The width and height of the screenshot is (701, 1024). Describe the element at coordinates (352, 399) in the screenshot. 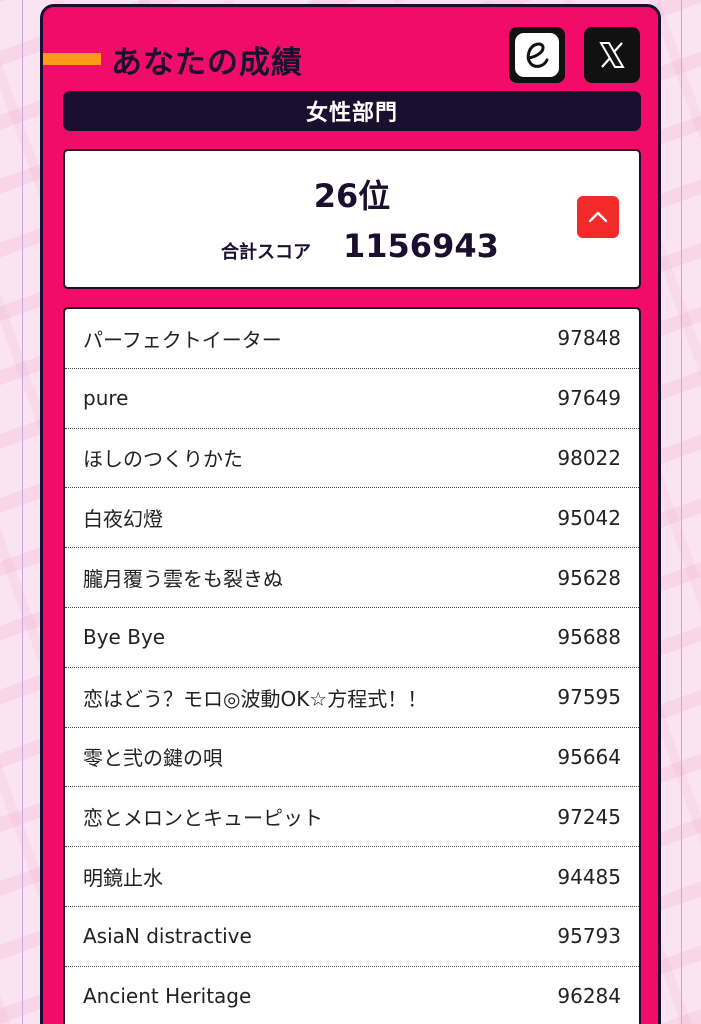

I see `song-row: pure 97649` at that location.